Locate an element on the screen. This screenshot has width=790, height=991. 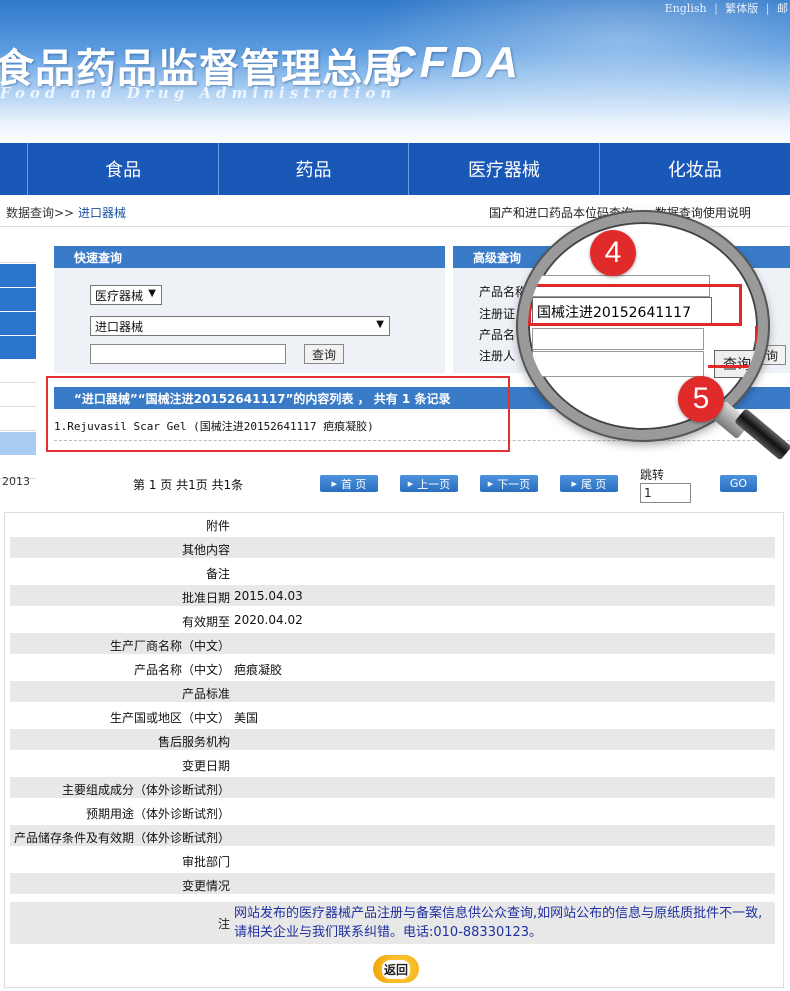
next-page-button: ▶ 下一页 is located at coordinates (509, 483).